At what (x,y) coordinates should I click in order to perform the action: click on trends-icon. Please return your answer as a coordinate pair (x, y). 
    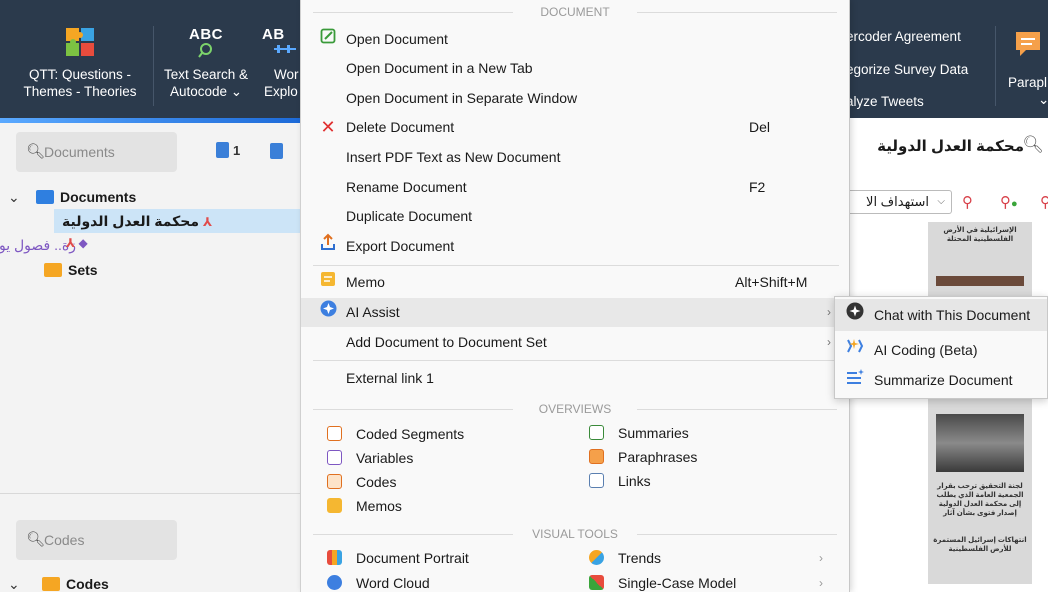
    Looking at the image, I should click on (596, 557).